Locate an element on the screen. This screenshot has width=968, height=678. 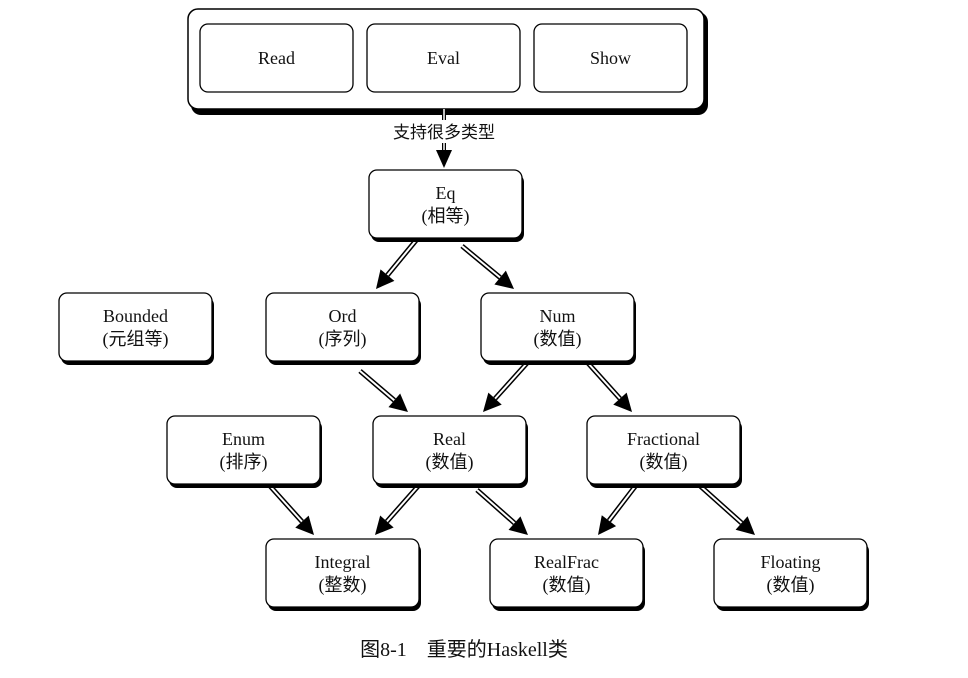
node-ord: Ord (序列) is located at coordinates (343, 328).